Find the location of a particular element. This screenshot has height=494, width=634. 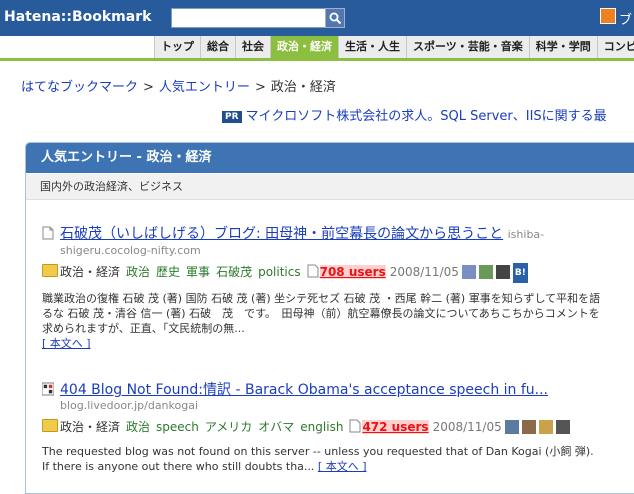

section-description: 国内外の政治経済、ビジネス is located at coordinates (330, 187).